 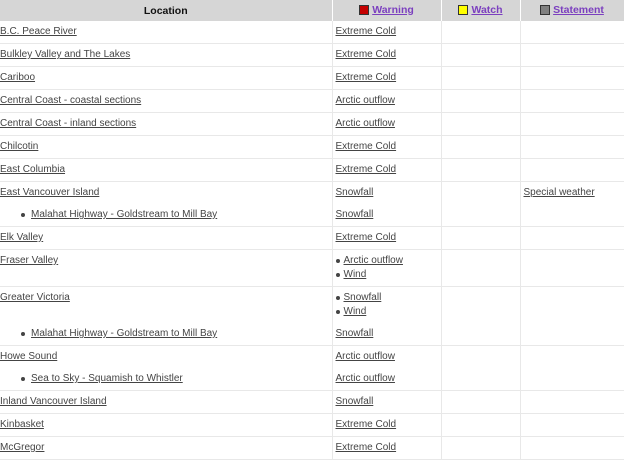 What do you see at coordinates (166, 261) in the screenshot?
I see `location-link: Fraser Valley` at bounding box center [166, 261].